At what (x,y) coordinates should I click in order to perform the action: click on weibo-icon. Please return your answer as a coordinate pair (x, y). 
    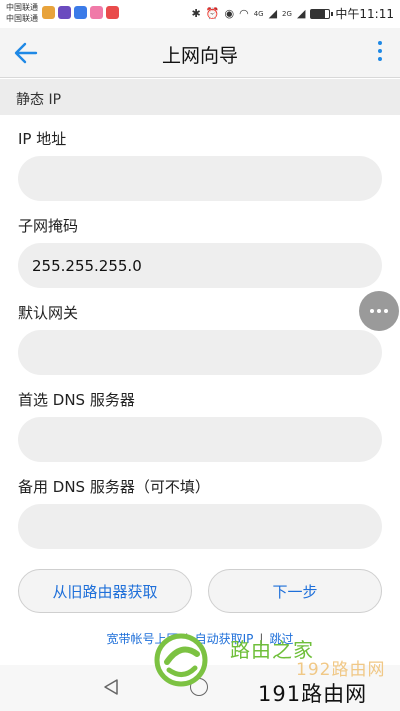
    Looking at the image, I should click on (48, 12).